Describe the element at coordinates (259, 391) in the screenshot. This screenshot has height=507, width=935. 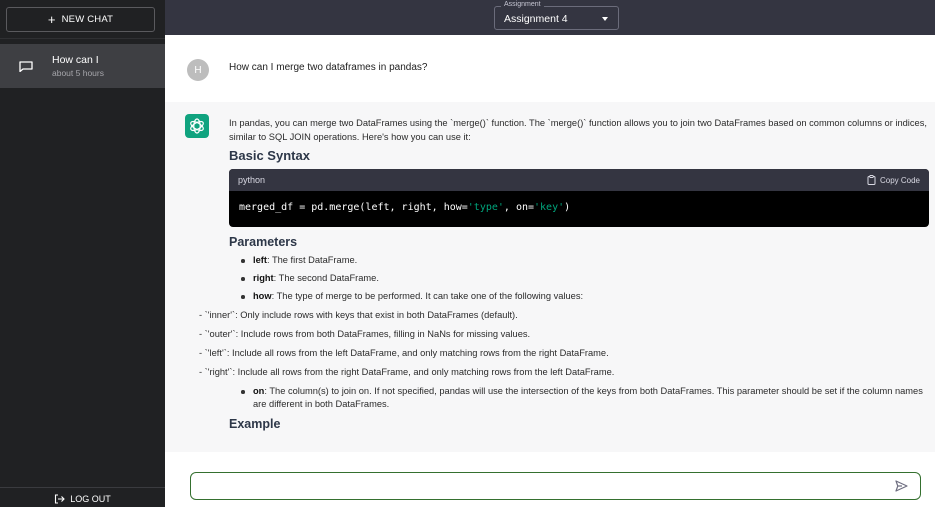
I see `param-name: on` at that location.